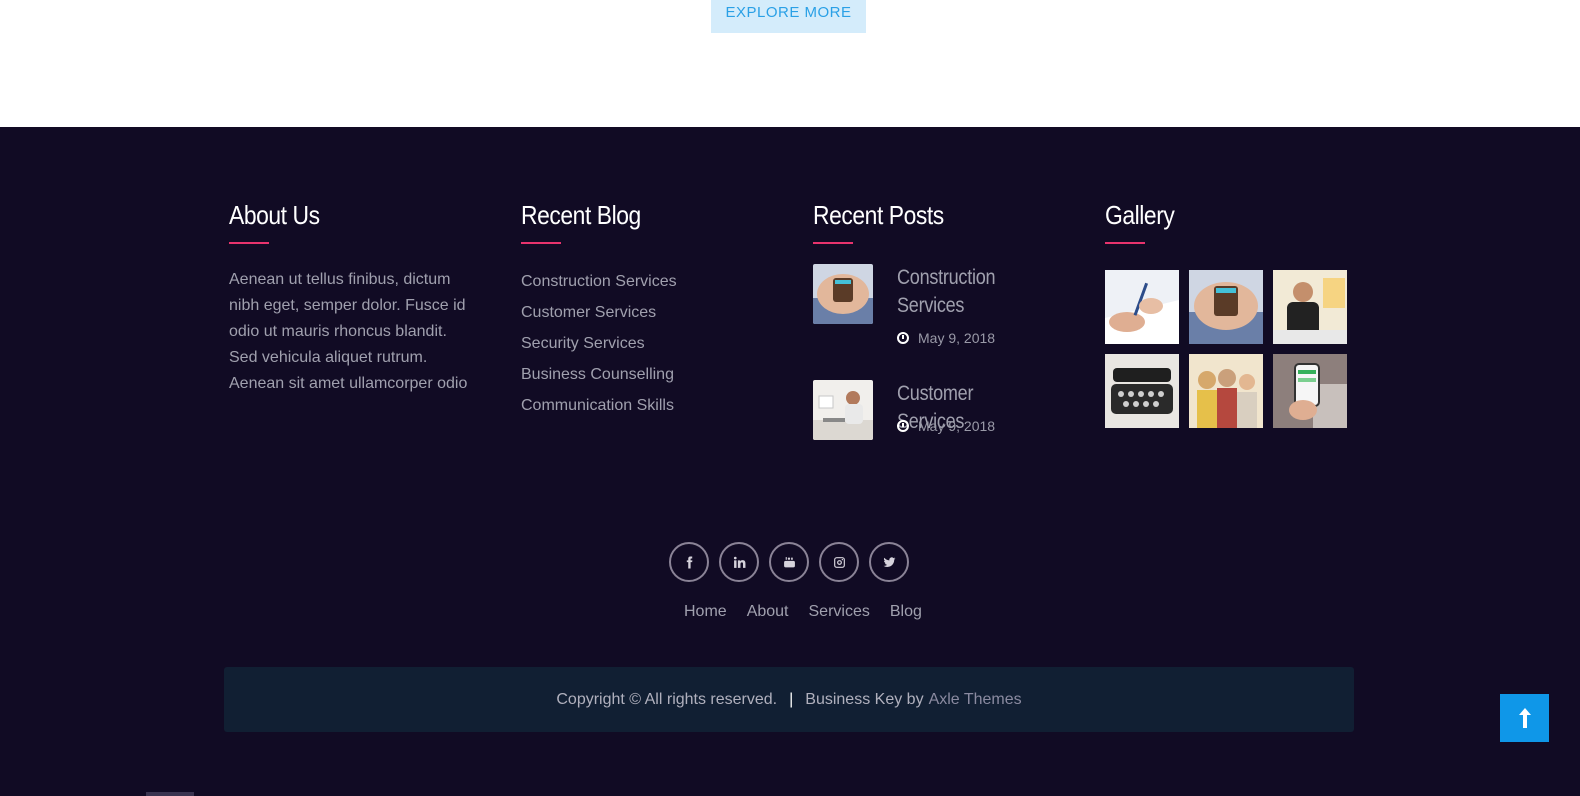 The width and height of the screenshot is (1580, 796). I want to click on blog-link-construction: Construction Services, so click(599, 281).